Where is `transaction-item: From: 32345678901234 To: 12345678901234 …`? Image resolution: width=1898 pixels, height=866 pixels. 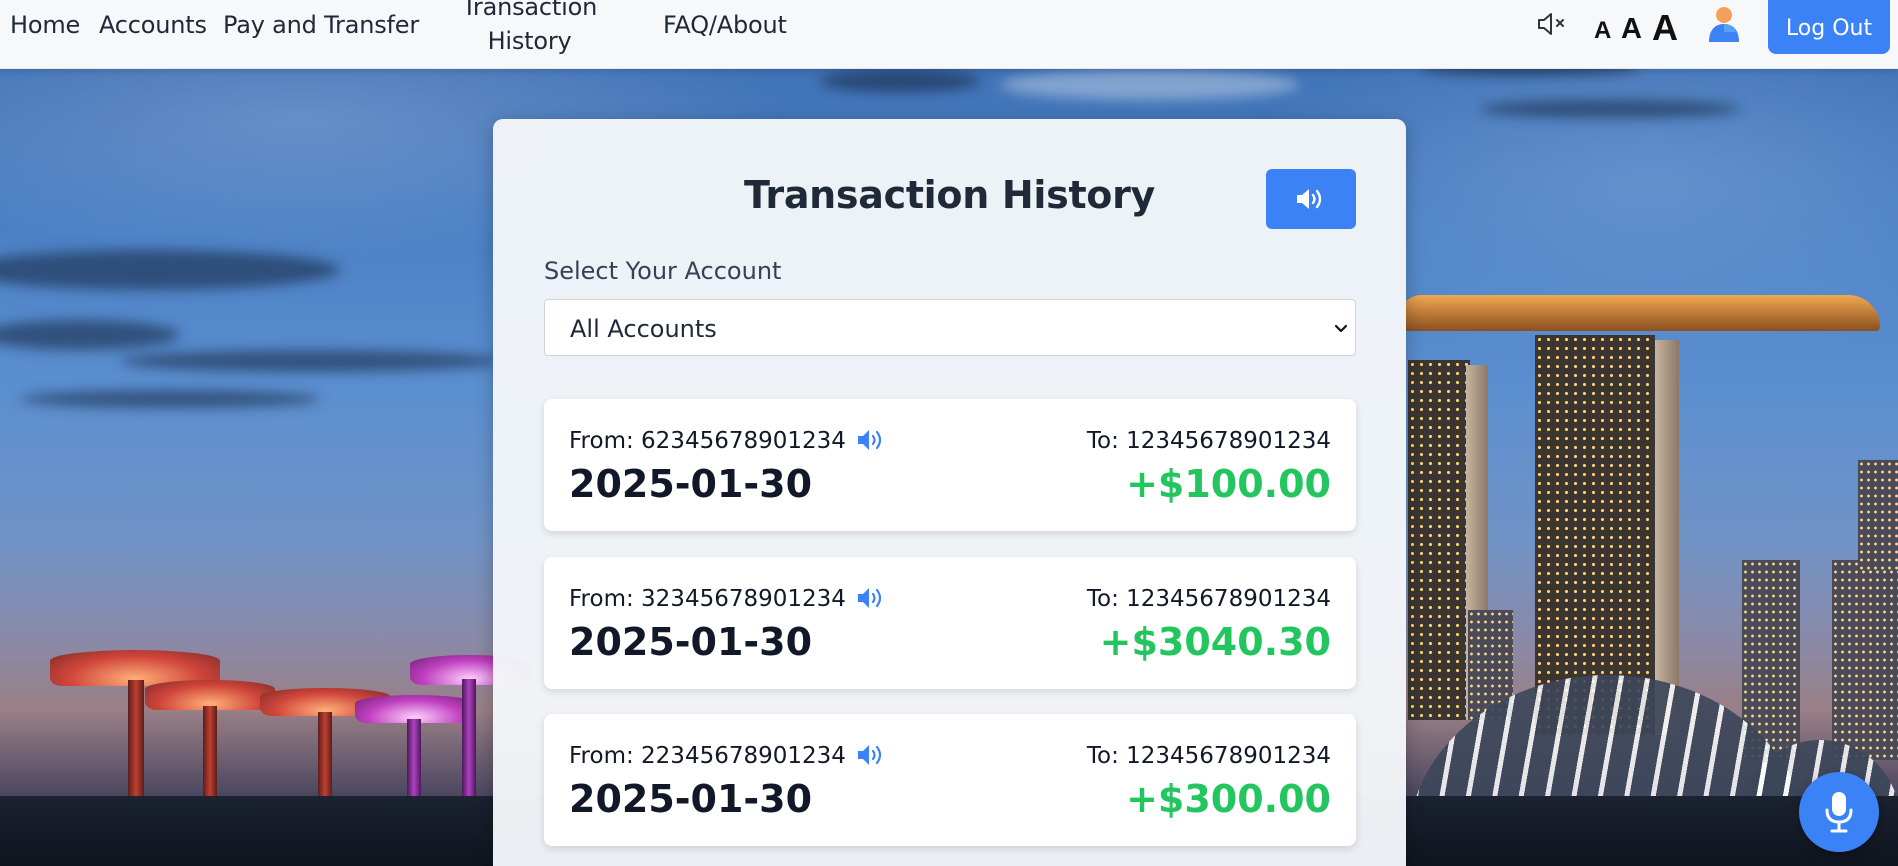
transaction-item: From: 32345678901234 To: 12345678901234 … is located at coordinates (950, 623).